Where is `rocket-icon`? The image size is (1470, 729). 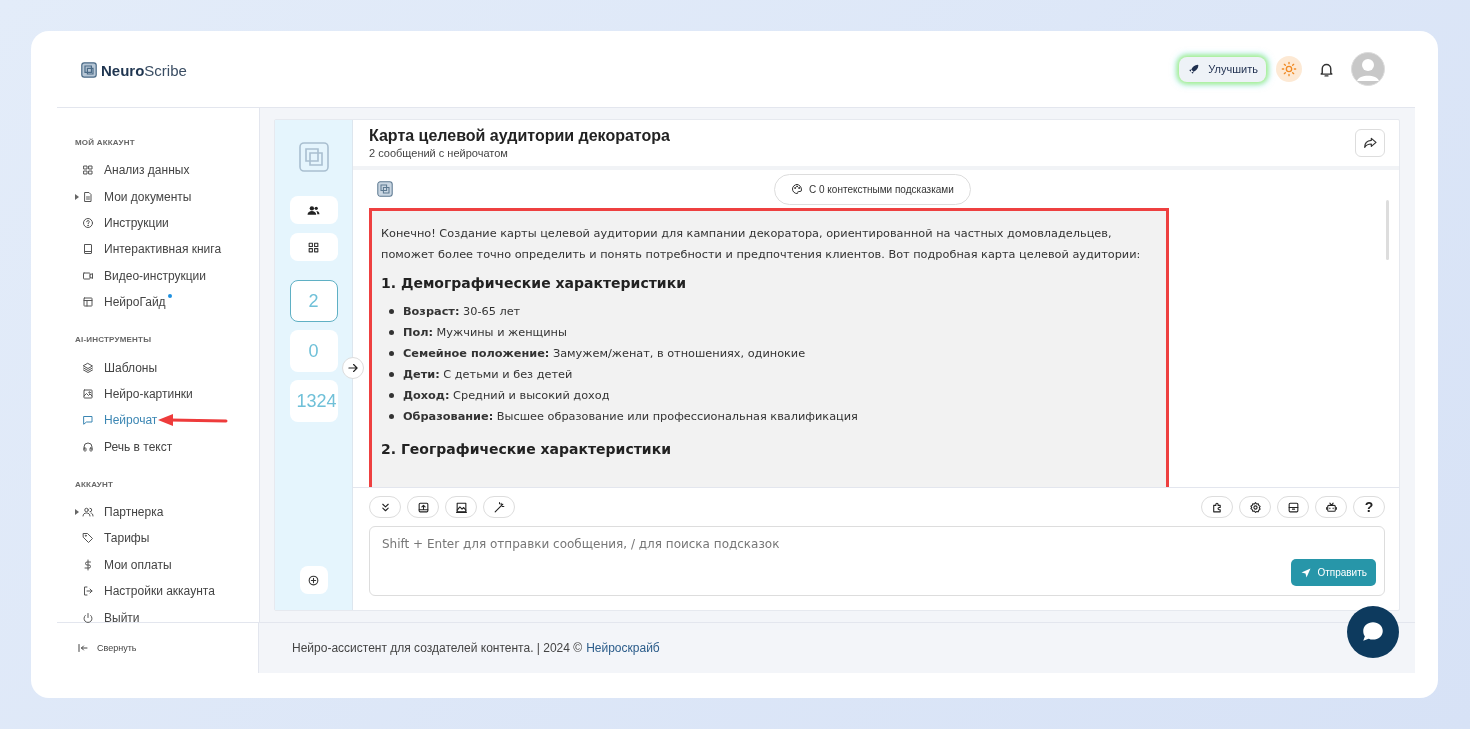
rocket-icon is located at coordinates (1194, 69).